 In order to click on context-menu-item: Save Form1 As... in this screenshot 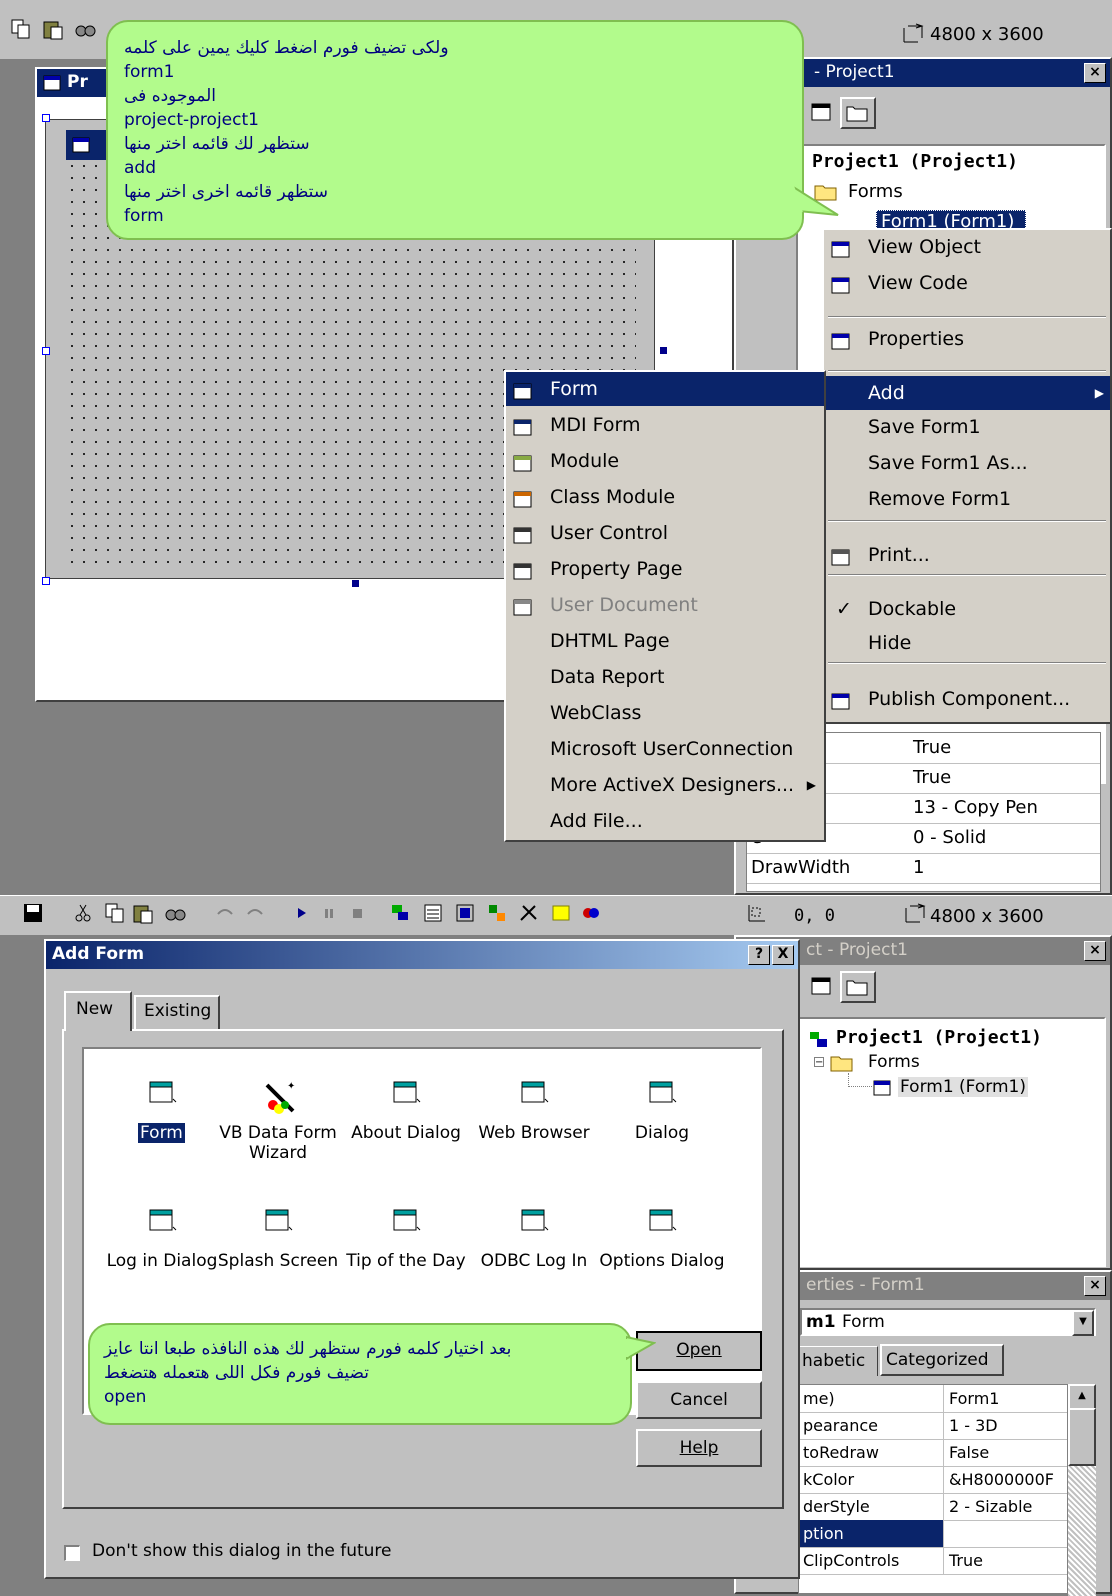, I will do `click(967, 463)`.